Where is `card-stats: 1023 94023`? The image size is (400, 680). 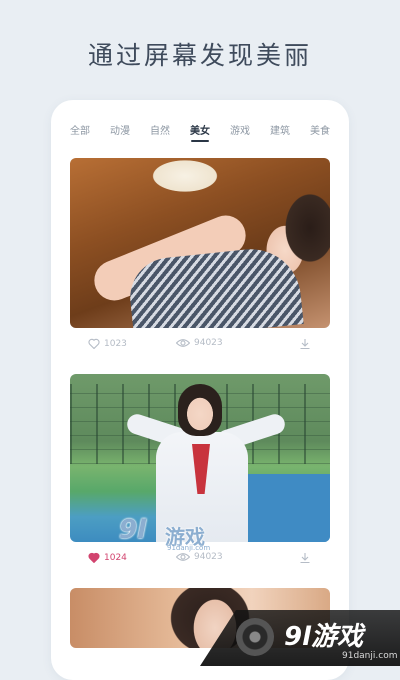 card-stats: 1023 94023 is located at coordinates (200, 346).